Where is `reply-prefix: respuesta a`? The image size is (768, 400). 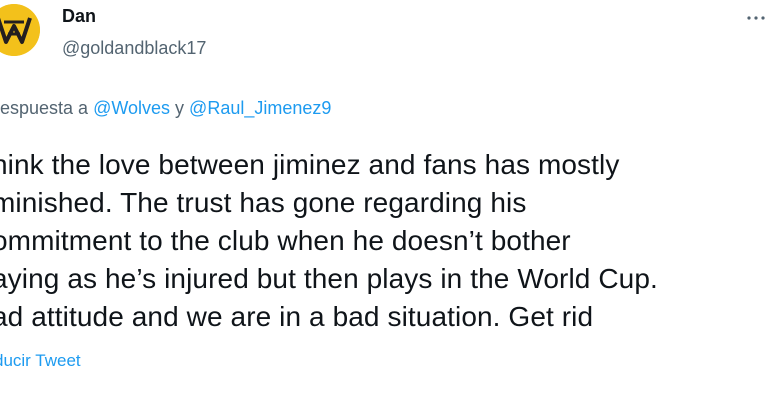
reply-prefix: respuesta a is located at coordinates (47, 108).